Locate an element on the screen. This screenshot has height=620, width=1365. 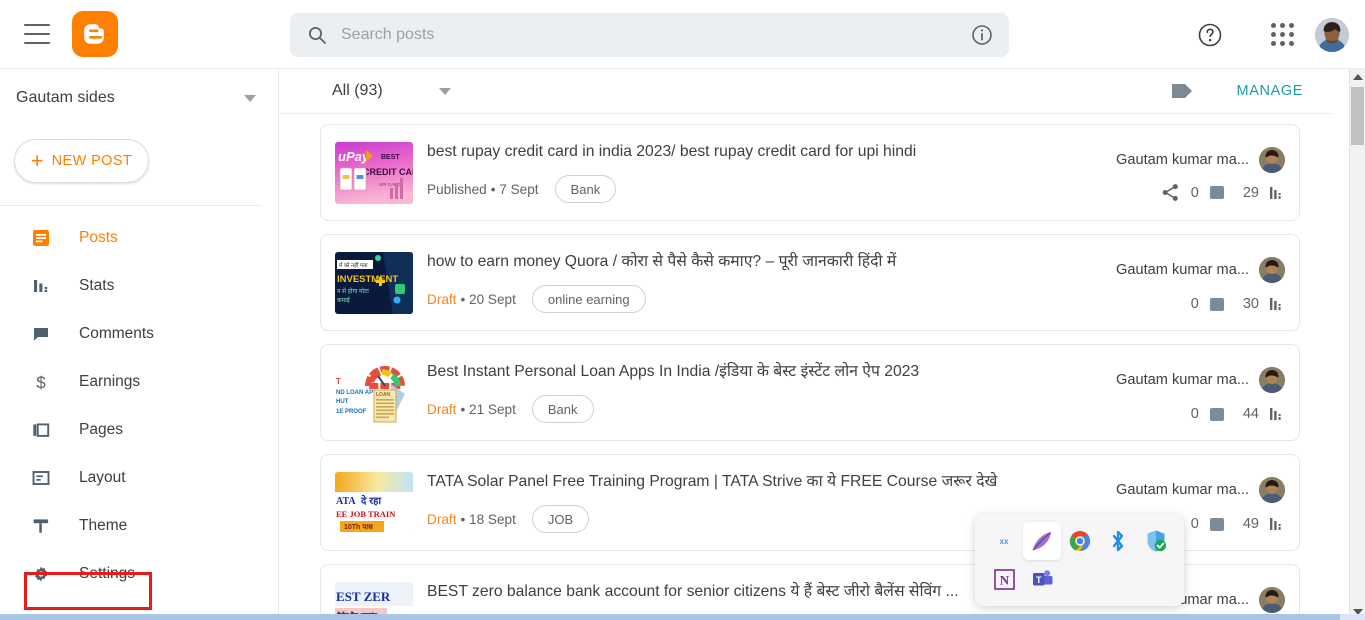
post-meta: Draft • 21 Sept Bank is located at coordinates (749, 409).